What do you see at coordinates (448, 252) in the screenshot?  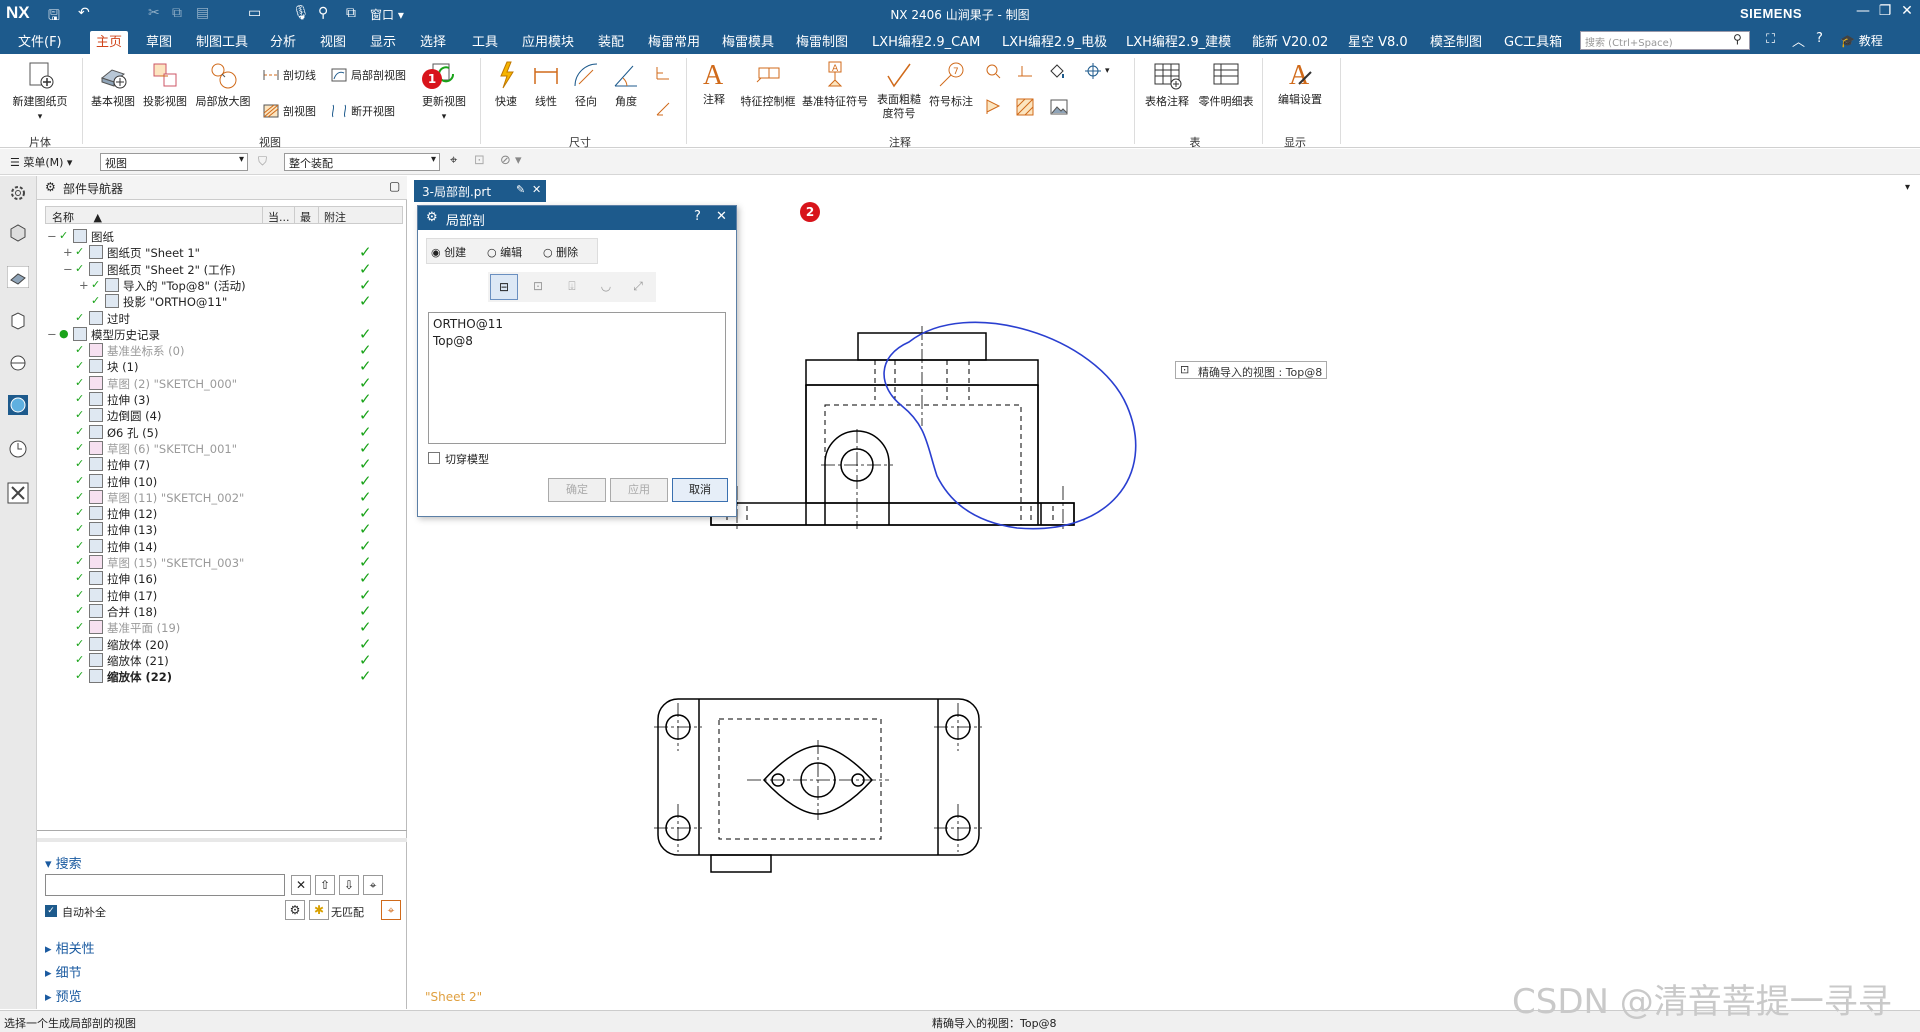 I see `radio-create: ◉ 创建` at bounding box center [448, 252].